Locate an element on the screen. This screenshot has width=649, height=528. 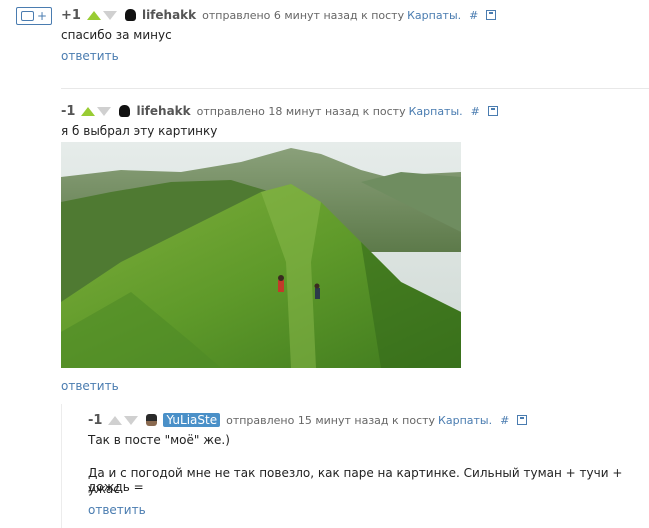
comment-rating: +1 is located at coordinates (71, 15).